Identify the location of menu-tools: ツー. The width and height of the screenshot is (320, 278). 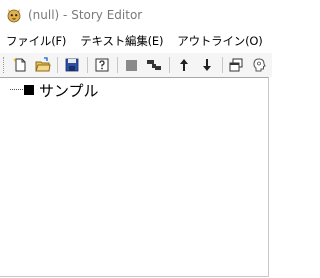
(271, 41).